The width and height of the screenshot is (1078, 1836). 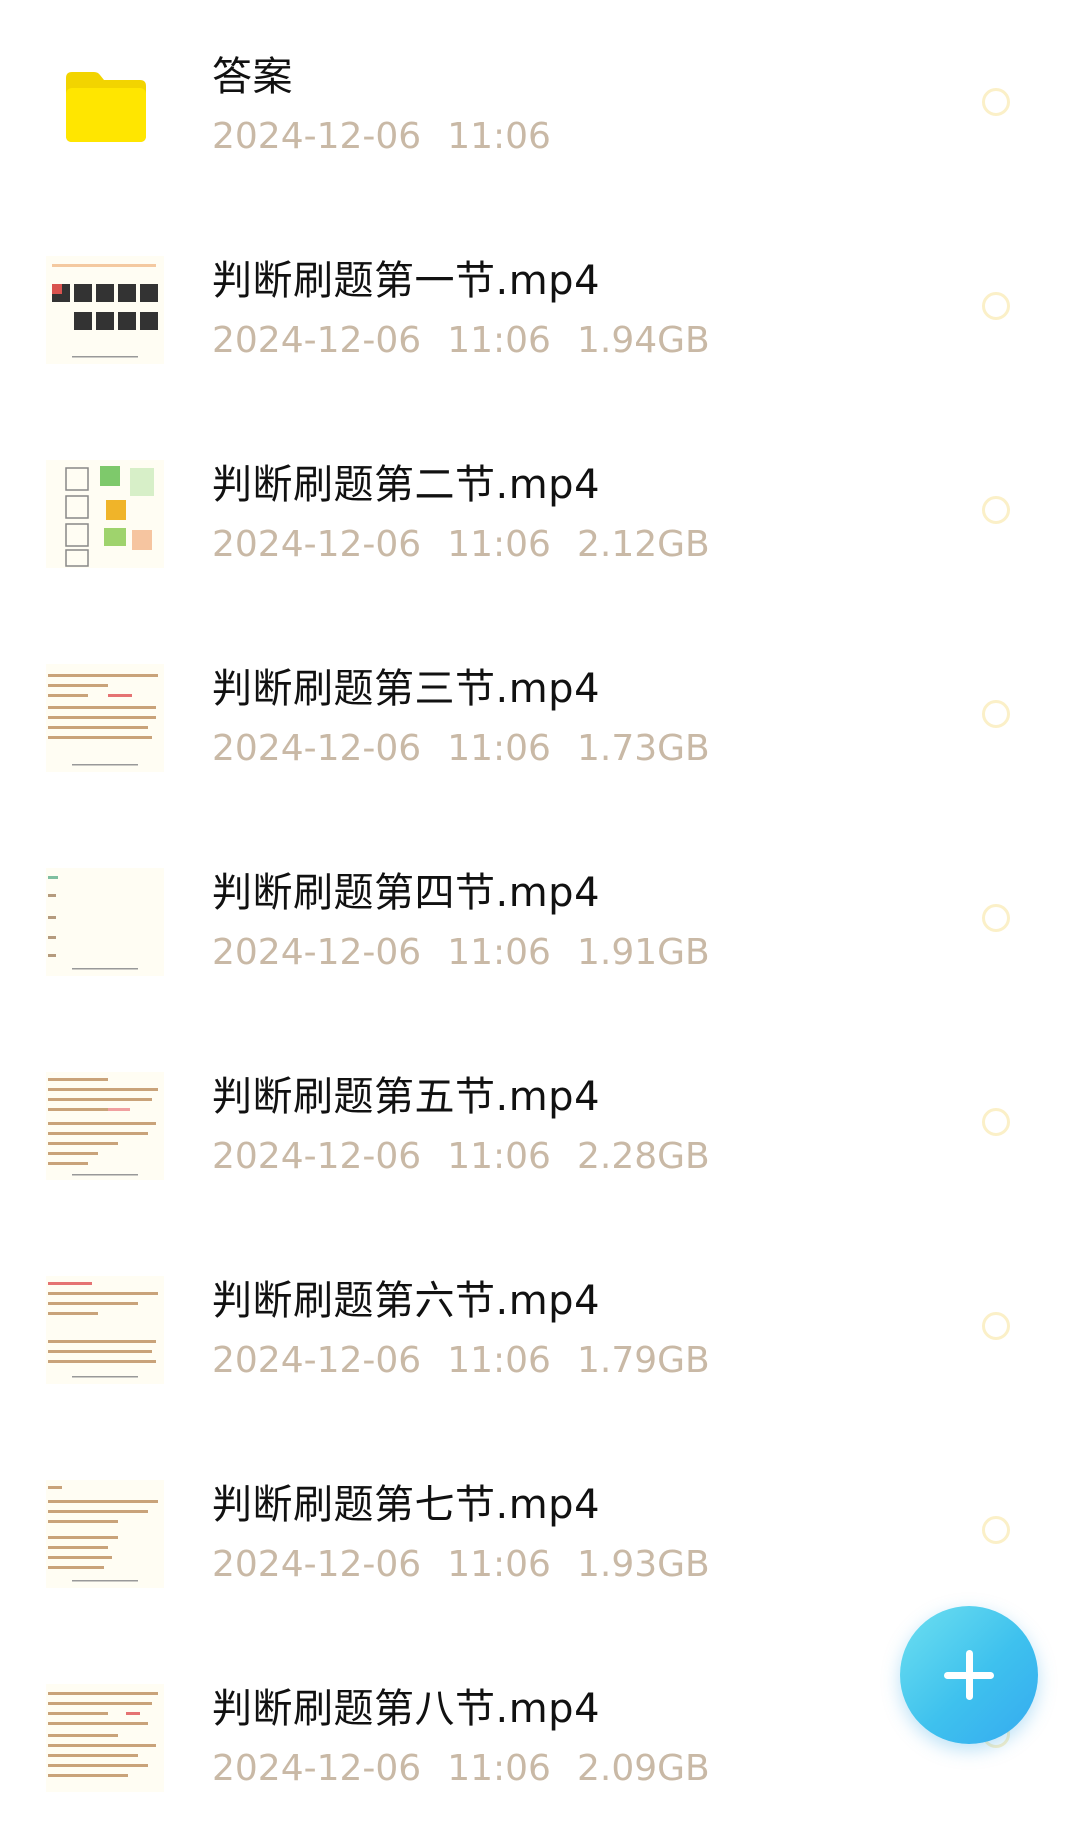 What do you see at coordinates (643, 952) in the screenshot?
I see `file-size: 1.91GB` at bounding box center [643, 952].